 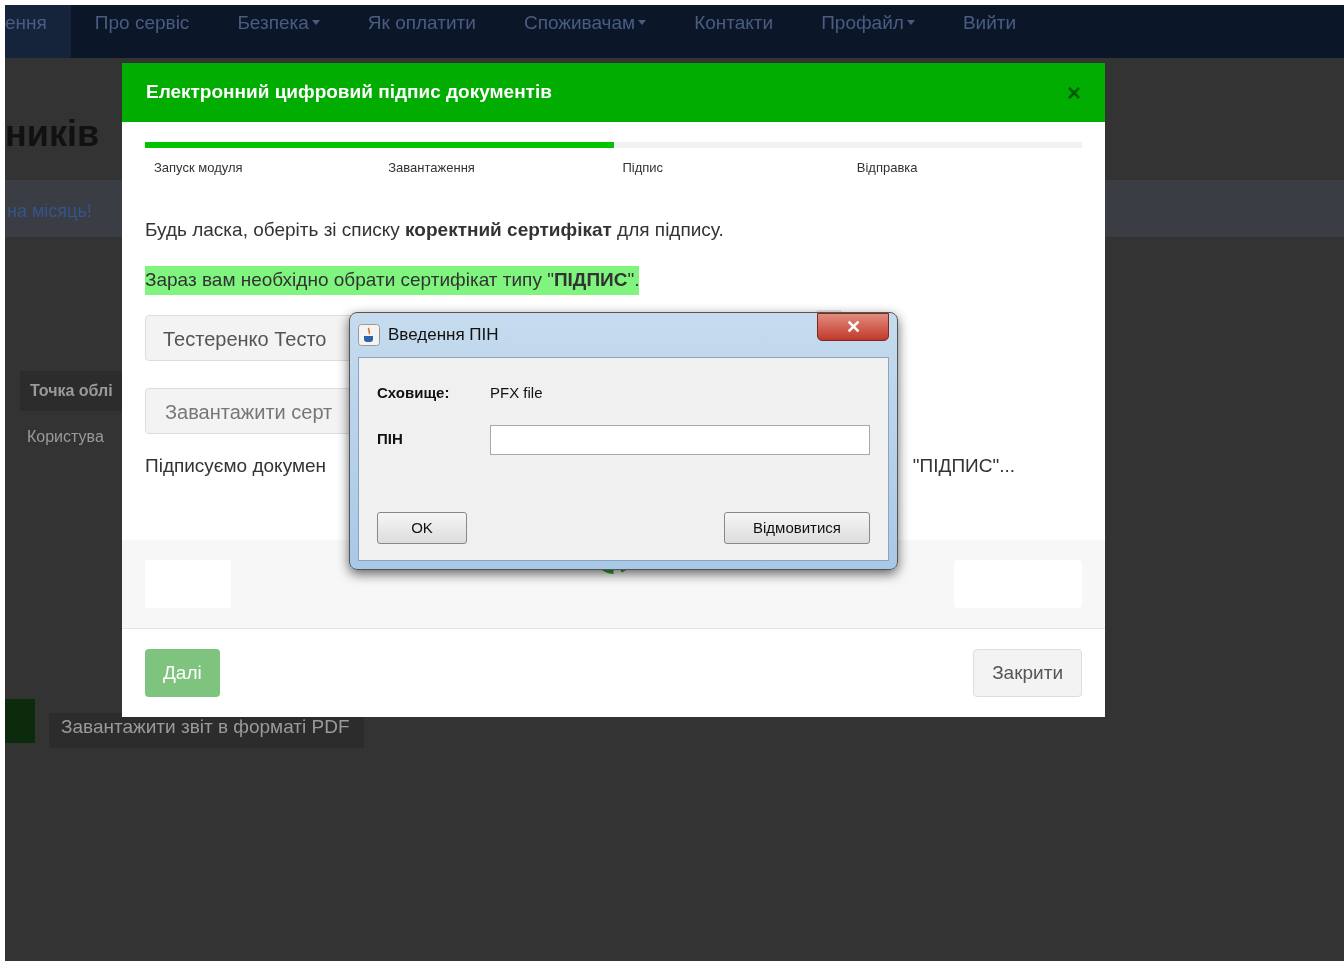 What do you see at coordinates (643, 168) in the screenshot?
I see `step-label: Підпис` at bounding box center [643, 168].